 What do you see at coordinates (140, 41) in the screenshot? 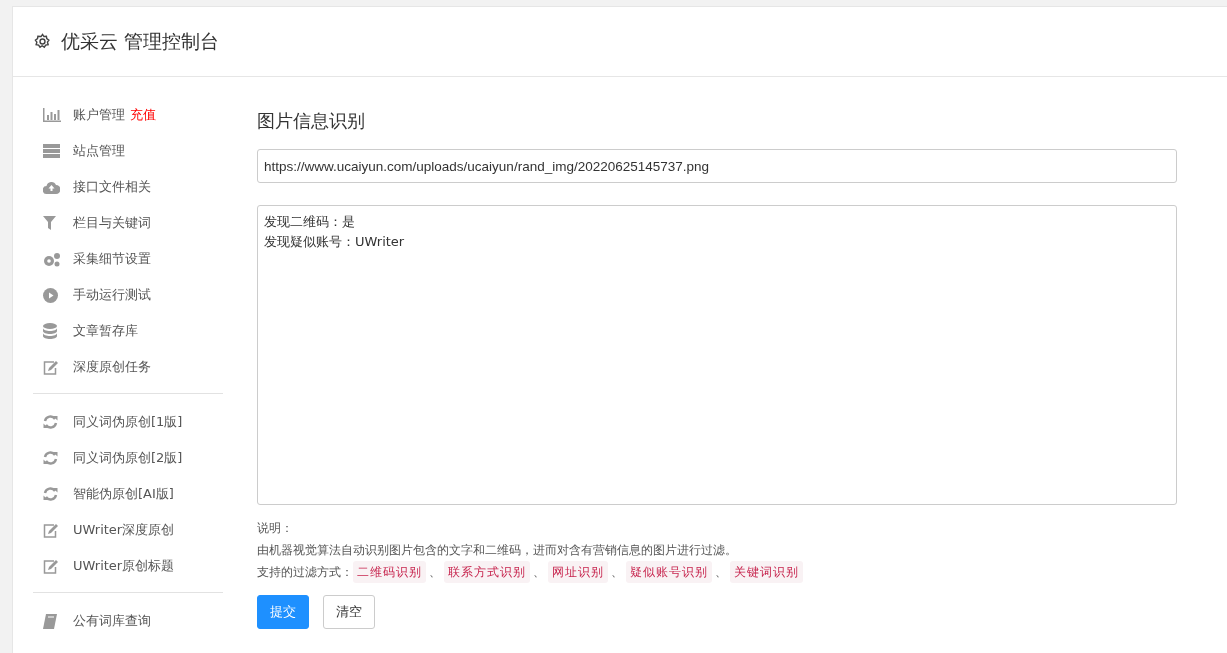
I see `app-title: 优采云 管理控制台` at bounding box center [140, 41].